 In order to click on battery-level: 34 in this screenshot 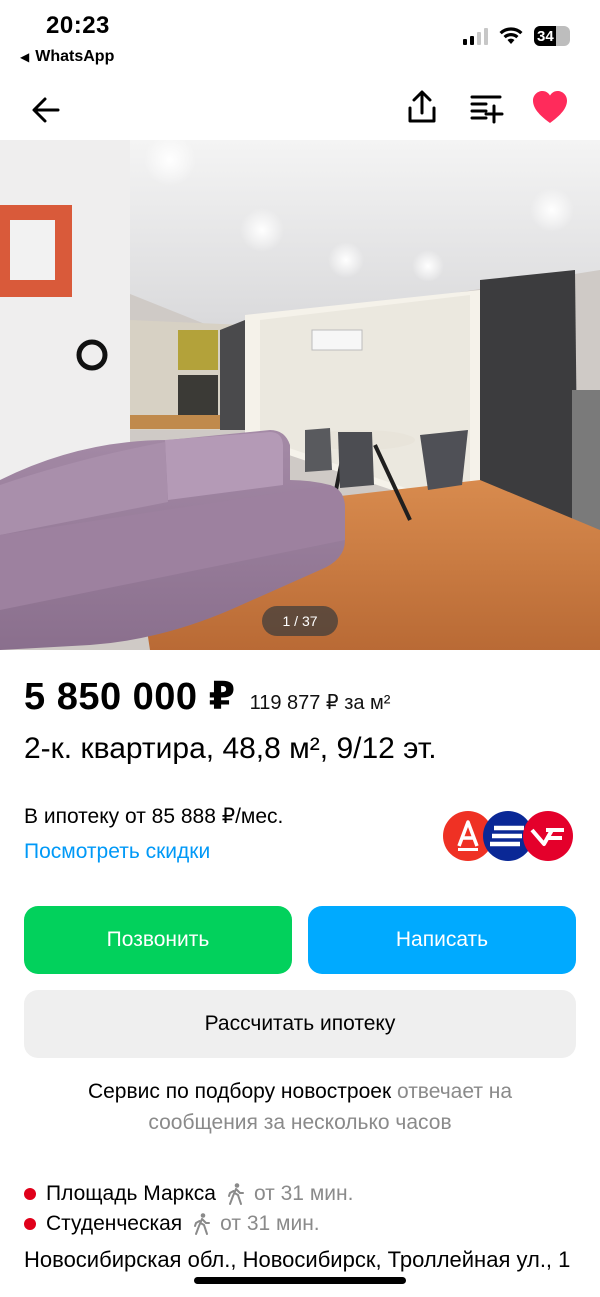, I will do `click(545, 36)`.